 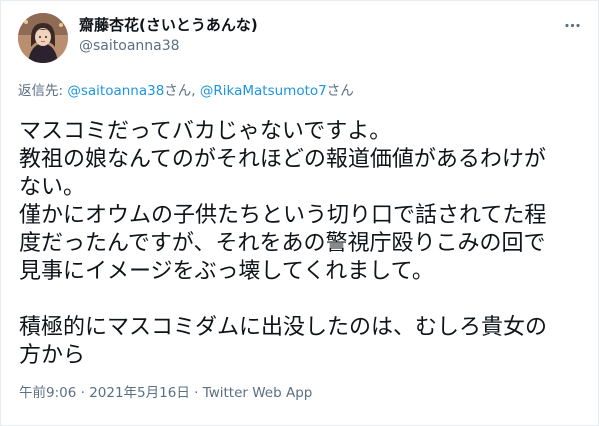 I want to click on reply-prefix: 返信先:, so click(x=43, y=91).